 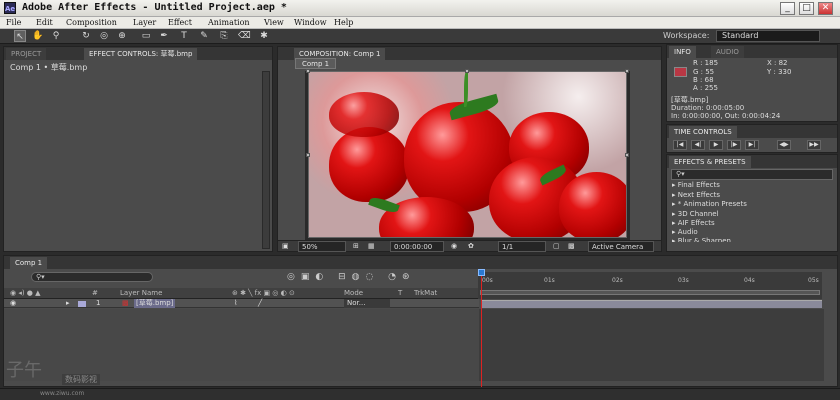 What do you see at coordinates (698, 145) in the screenshot?
I see `previous-frame-button: ◀|` at bounding box center [698, 145].